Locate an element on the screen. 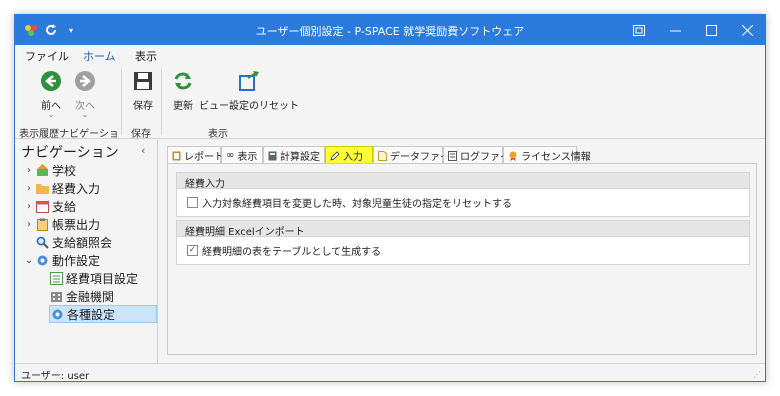 The image size is (780, 396). nav-item-expense-item-settings: 経費項目設定 is located at coordinates (93, 278).